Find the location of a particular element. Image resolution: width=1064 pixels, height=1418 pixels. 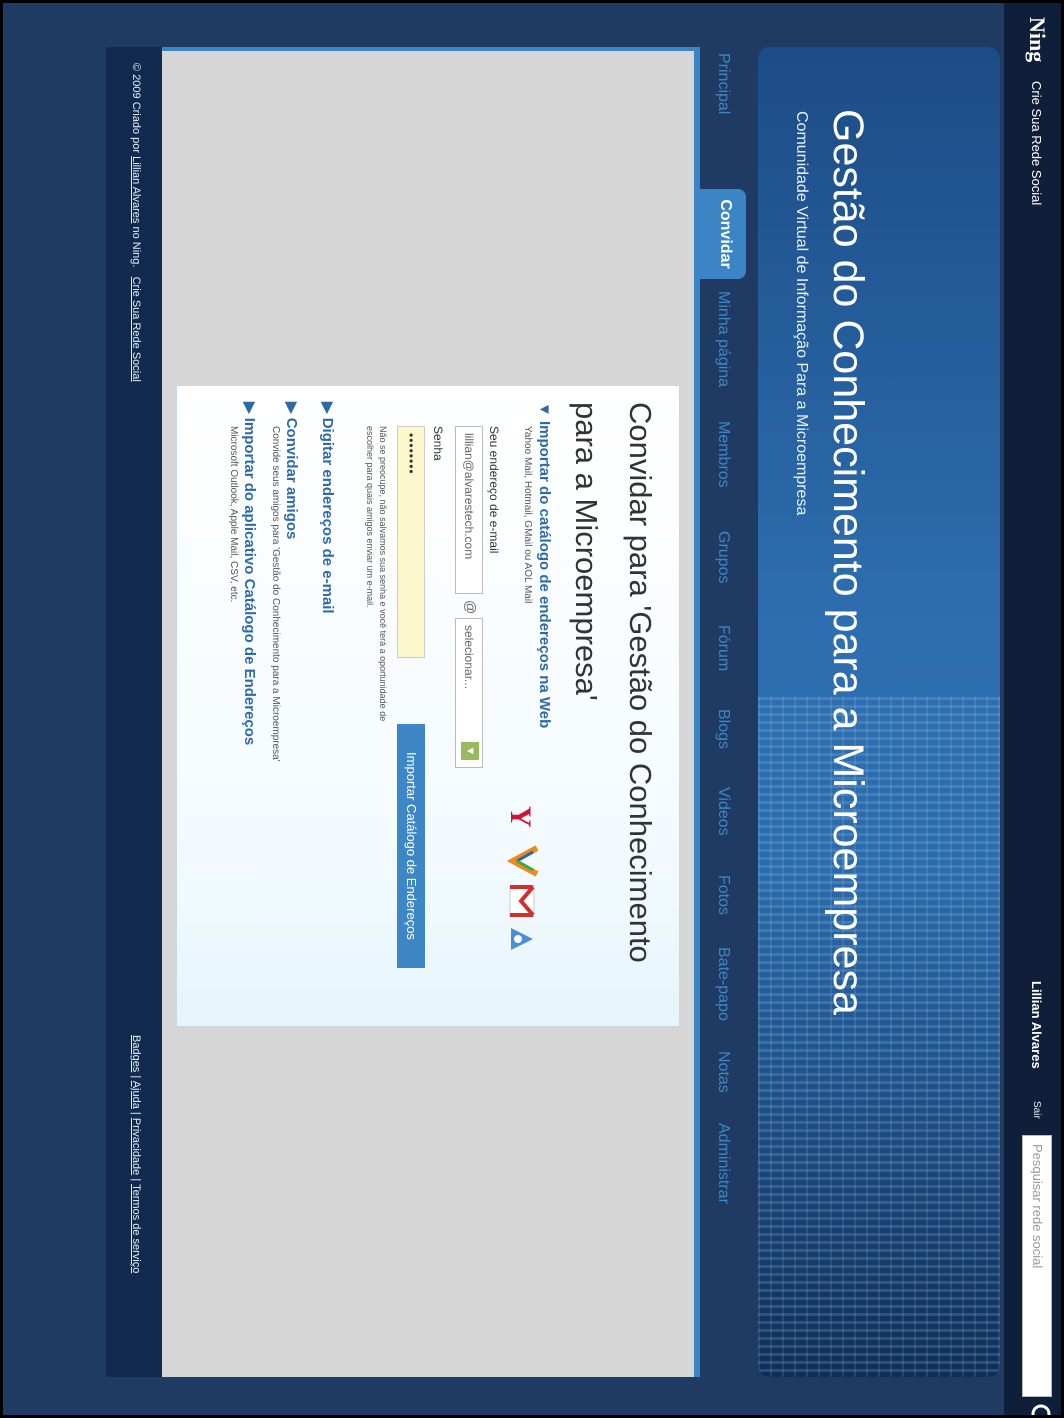

triangle-down-icon: ▼ is located at coordinates (544, 412).